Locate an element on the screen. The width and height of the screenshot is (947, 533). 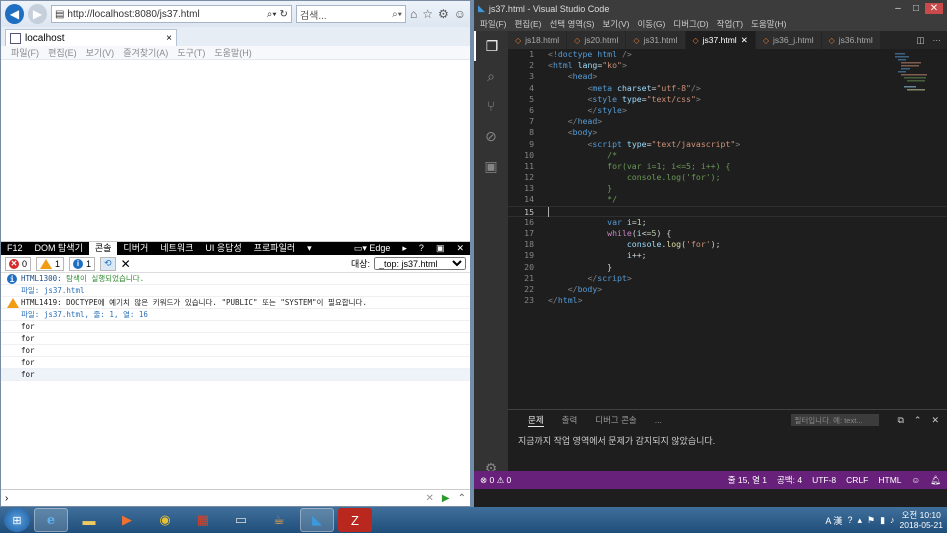
maximize-panel-icon: ⌃ is located at coordinates (918, 420).